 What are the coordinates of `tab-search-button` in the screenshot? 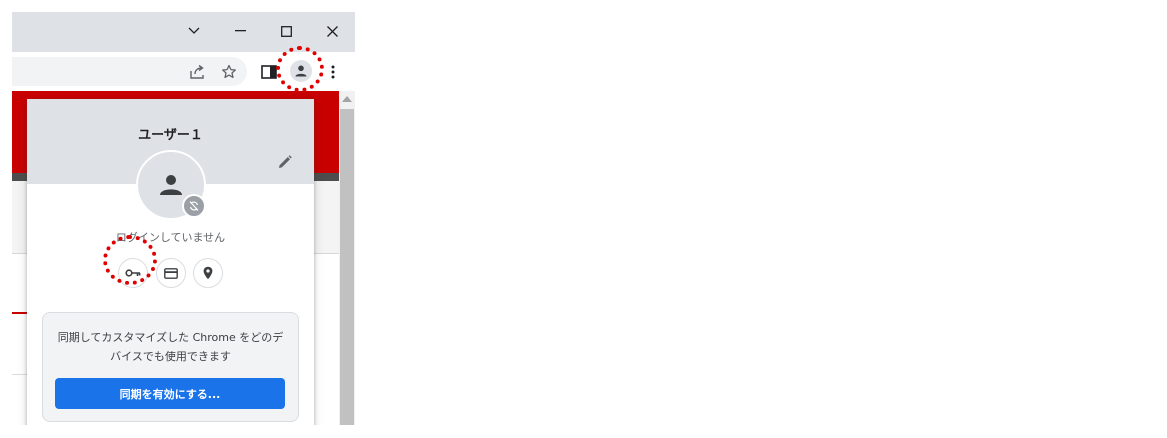 It's located at (194, 31).